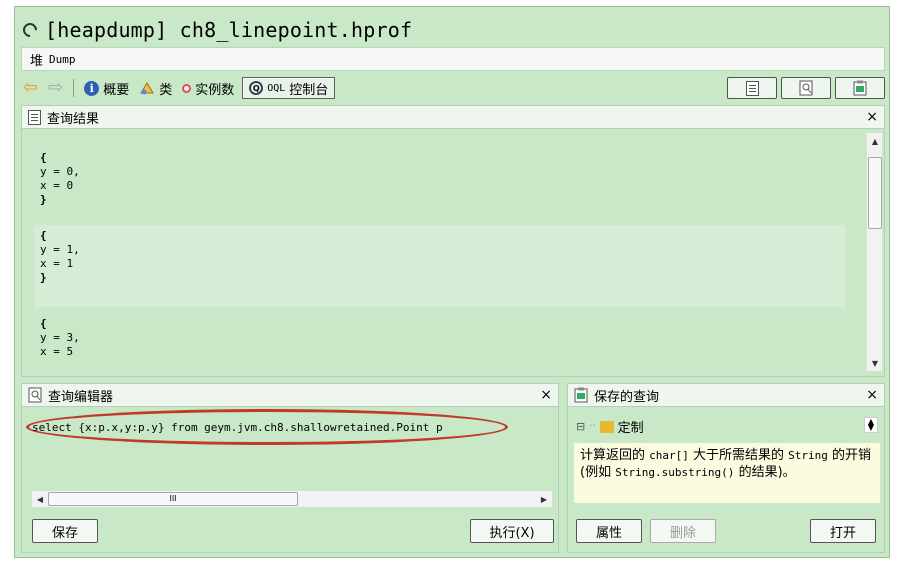 This screenshot has height=564, width=902. What do you see at coordinates (81, 397) in the screenshot?
I see `query-editor-title: 查询编辑器` at bounding box center [81, 397].